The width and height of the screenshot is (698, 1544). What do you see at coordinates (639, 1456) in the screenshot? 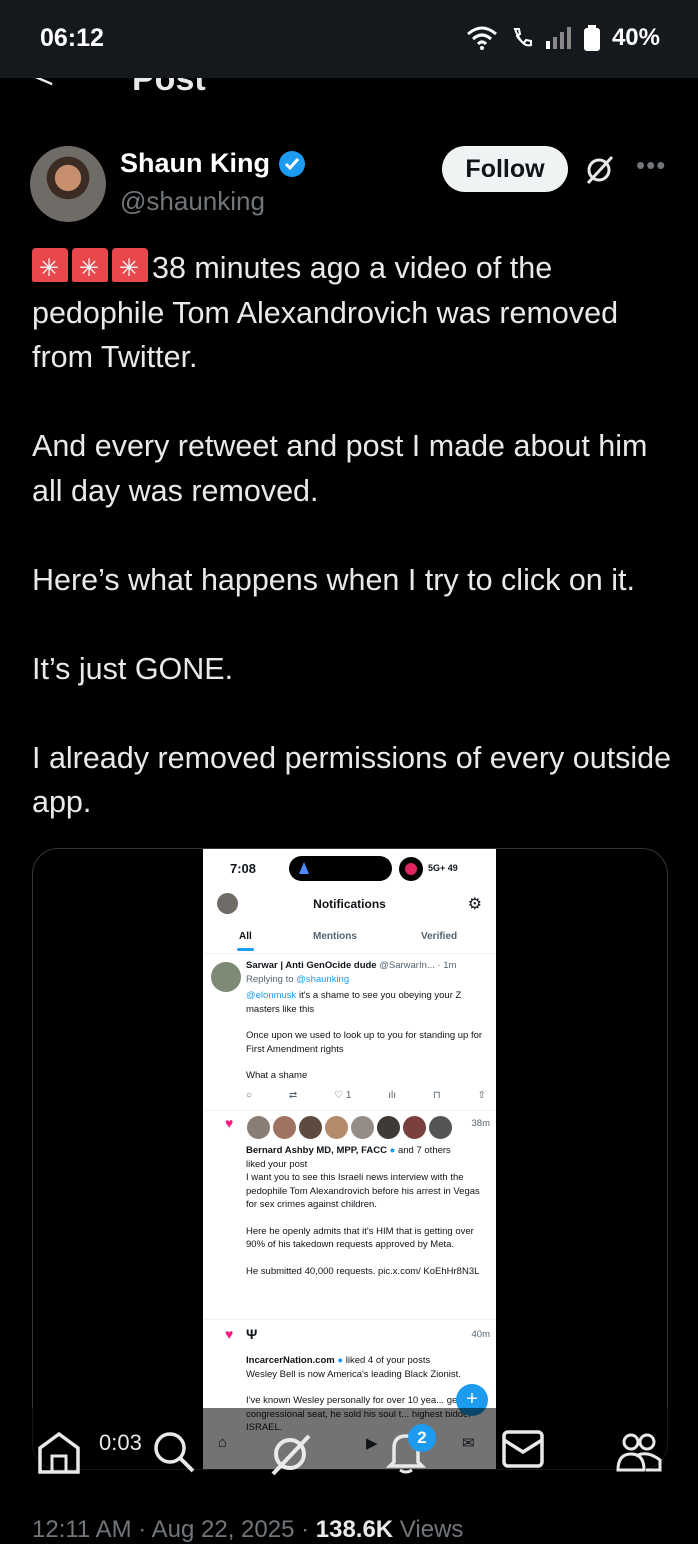
I see `communities-icon` at bounding box center [639, 1456].